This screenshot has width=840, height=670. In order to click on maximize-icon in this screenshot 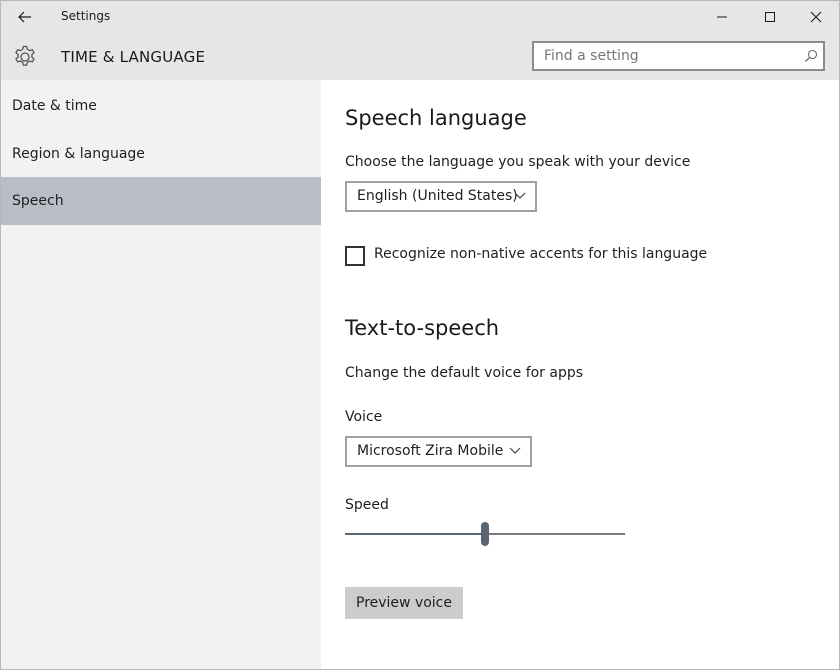, I will do `click(770, 17)`.